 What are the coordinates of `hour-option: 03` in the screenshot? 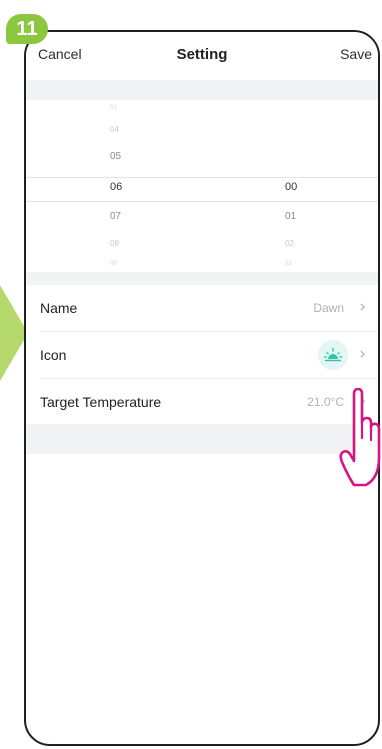 It's located at (140, 108).